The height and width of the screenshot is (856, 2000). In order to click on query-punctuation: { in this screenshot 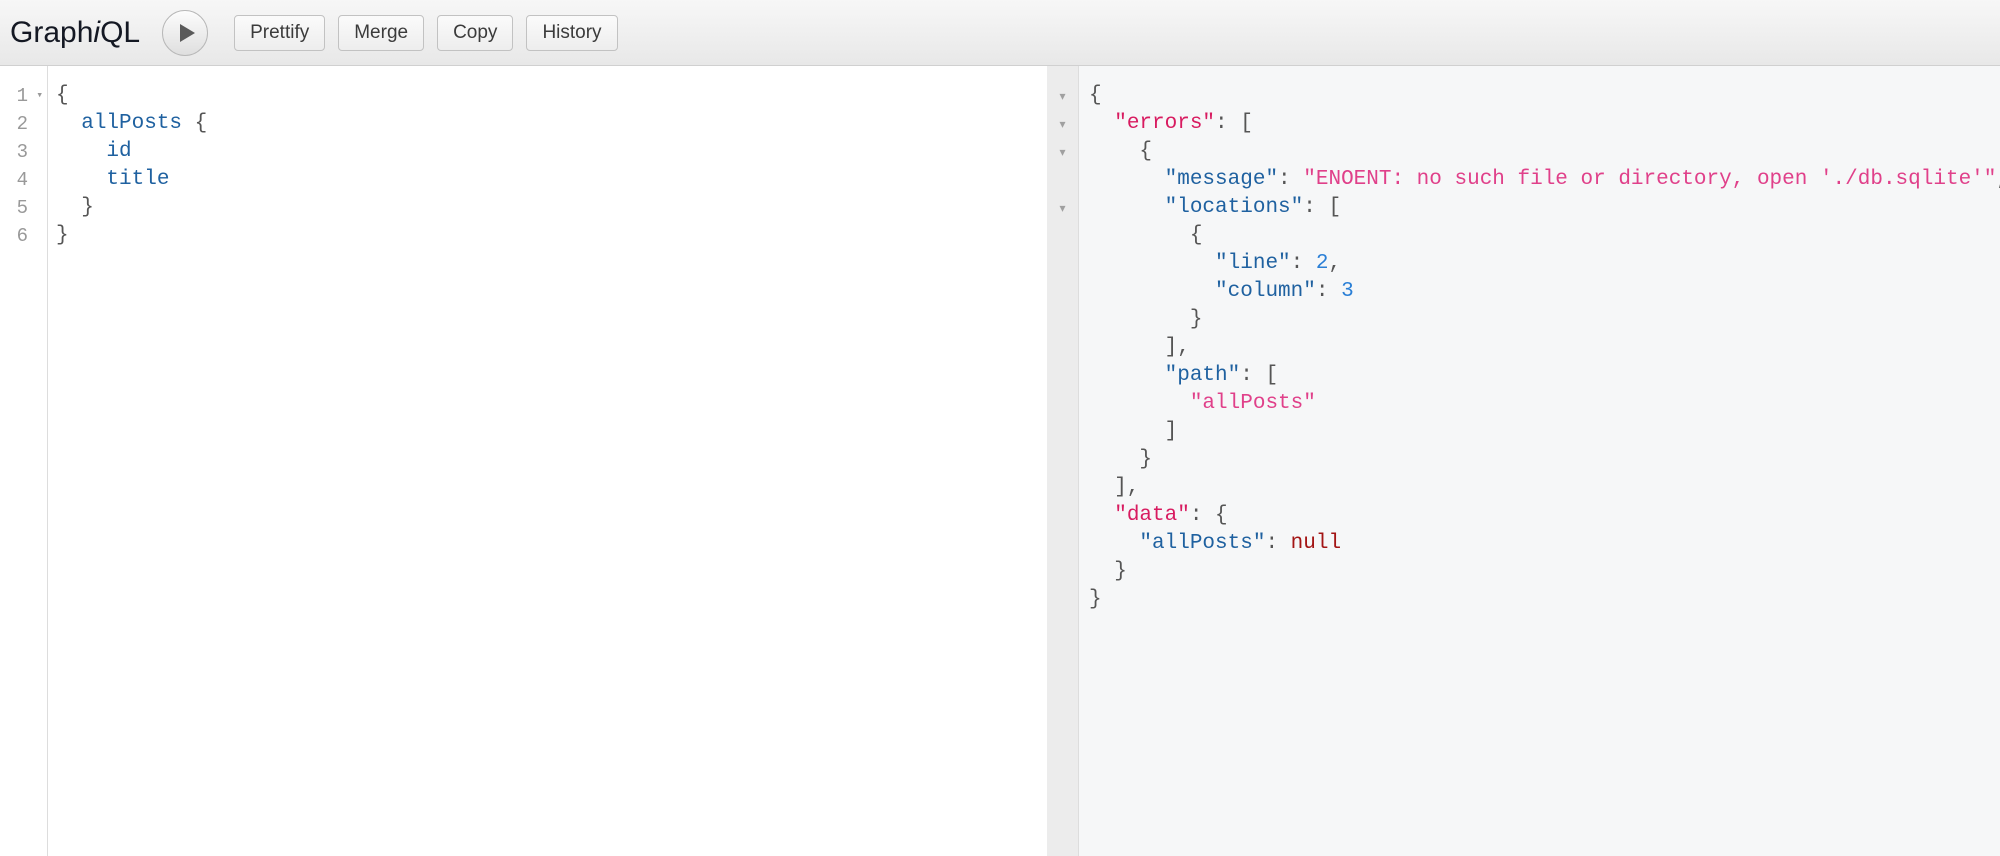, I will do `click(195, 123)`.